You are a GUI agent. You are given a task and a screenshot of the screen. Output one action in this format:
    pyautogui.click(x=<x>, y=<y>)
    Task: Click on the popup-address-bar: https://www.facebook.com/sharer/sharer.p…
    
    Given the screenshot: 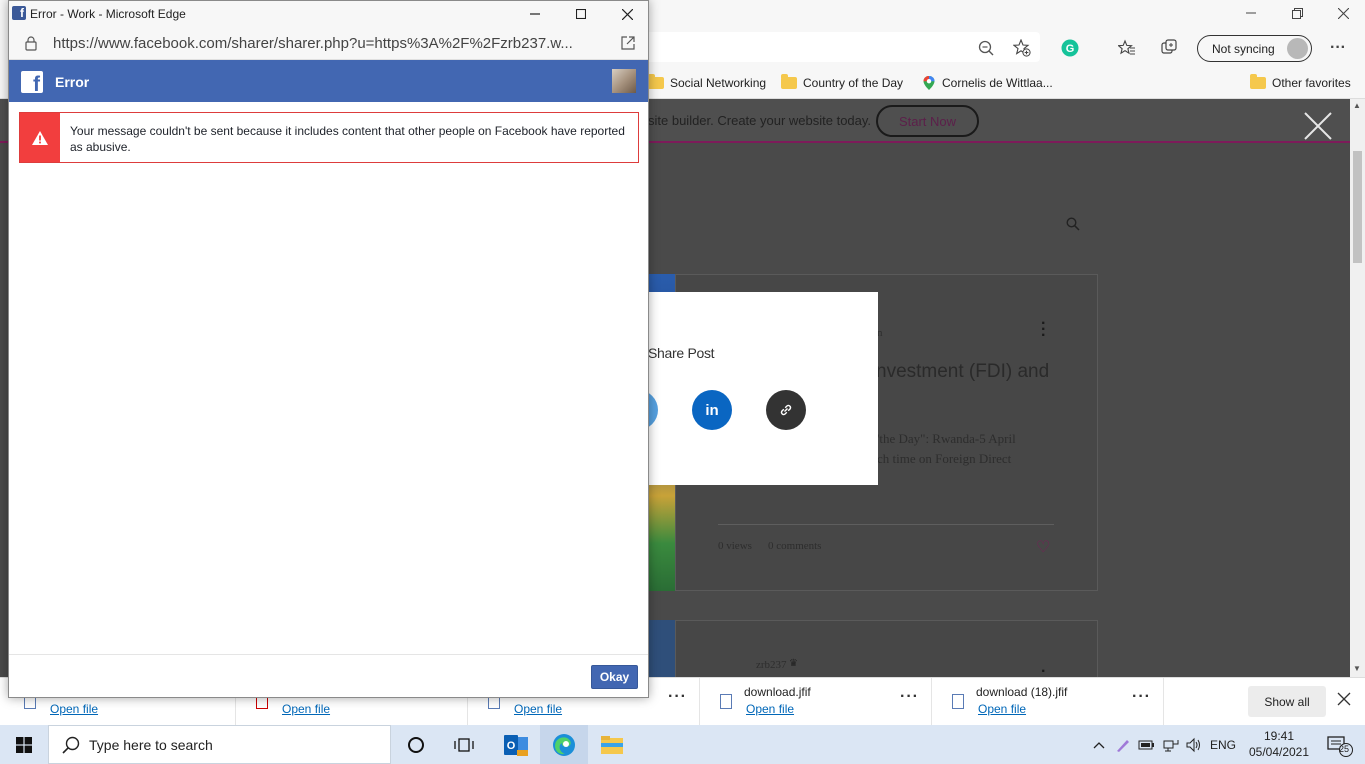 What is the action you would take?
    pyautogui.click(x=328, y=43)
    